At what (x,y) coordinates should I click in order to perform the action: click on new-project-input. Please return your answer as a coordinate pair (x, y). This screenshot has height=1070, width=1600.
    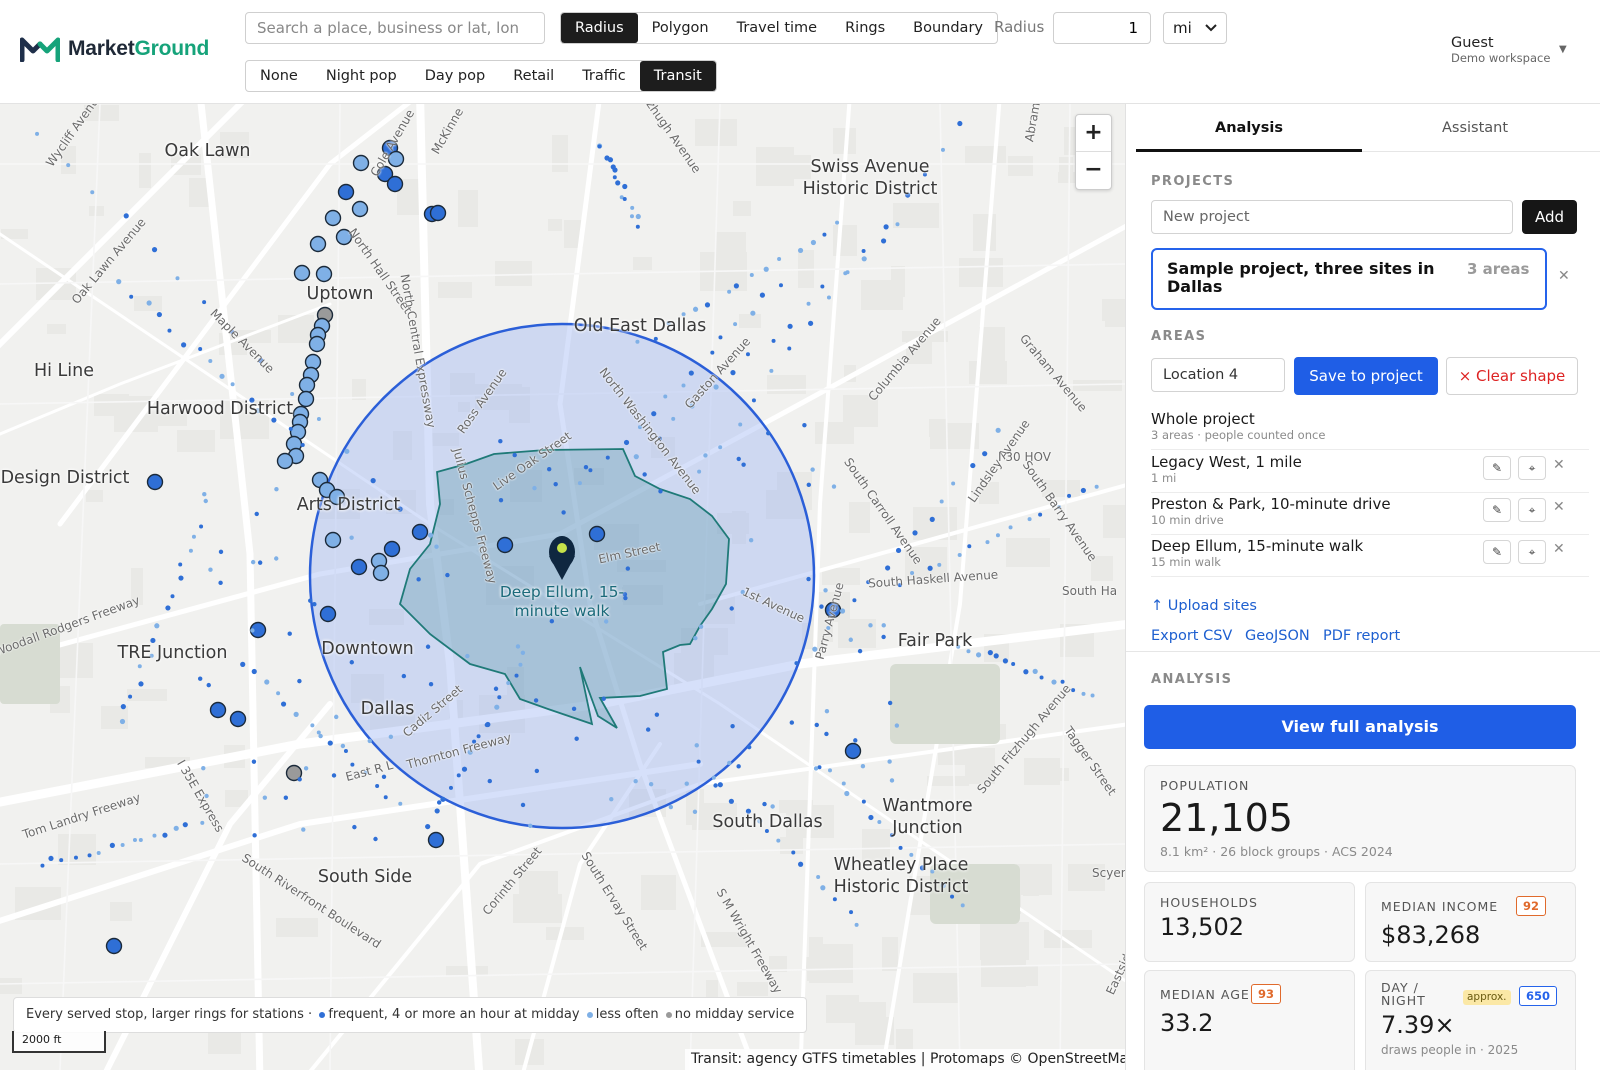
    Looking at the image, I should click on (1332, 217).